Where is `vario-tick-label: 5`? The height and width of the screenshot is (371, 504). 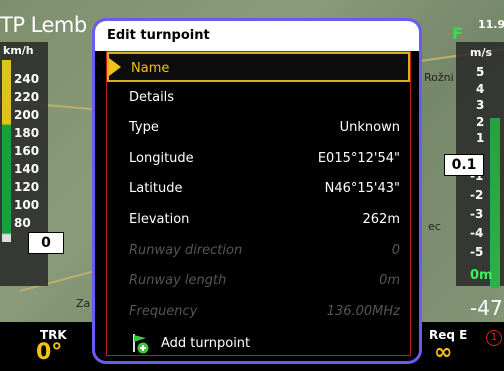 vario-tick-label: 5 is located at coordinates (480, 72).